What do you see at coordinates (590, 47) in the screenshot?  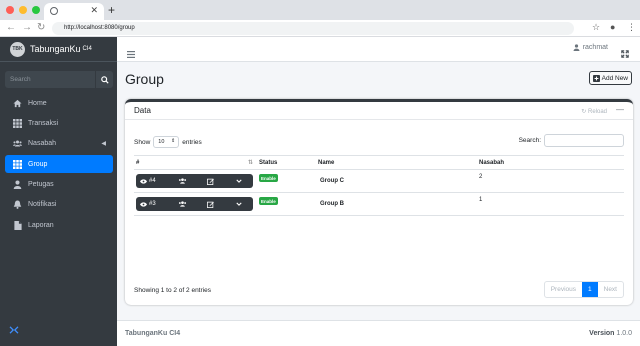 I see `user-menu: rachmat` at bounding box center [590, 47].